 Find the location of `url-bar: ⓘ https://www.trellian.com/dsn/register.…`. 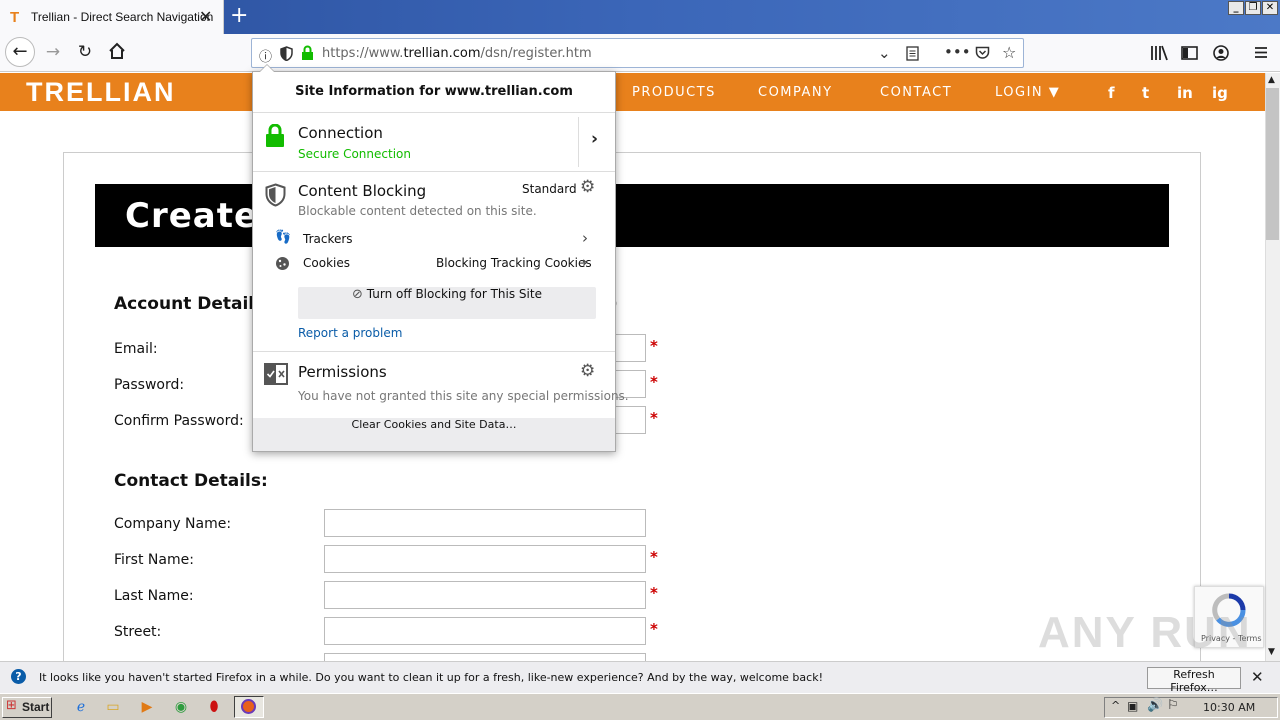

url-bar: ⓘ https://www.trellian.com/dsn/register.… is located at coordinates (637, 53).